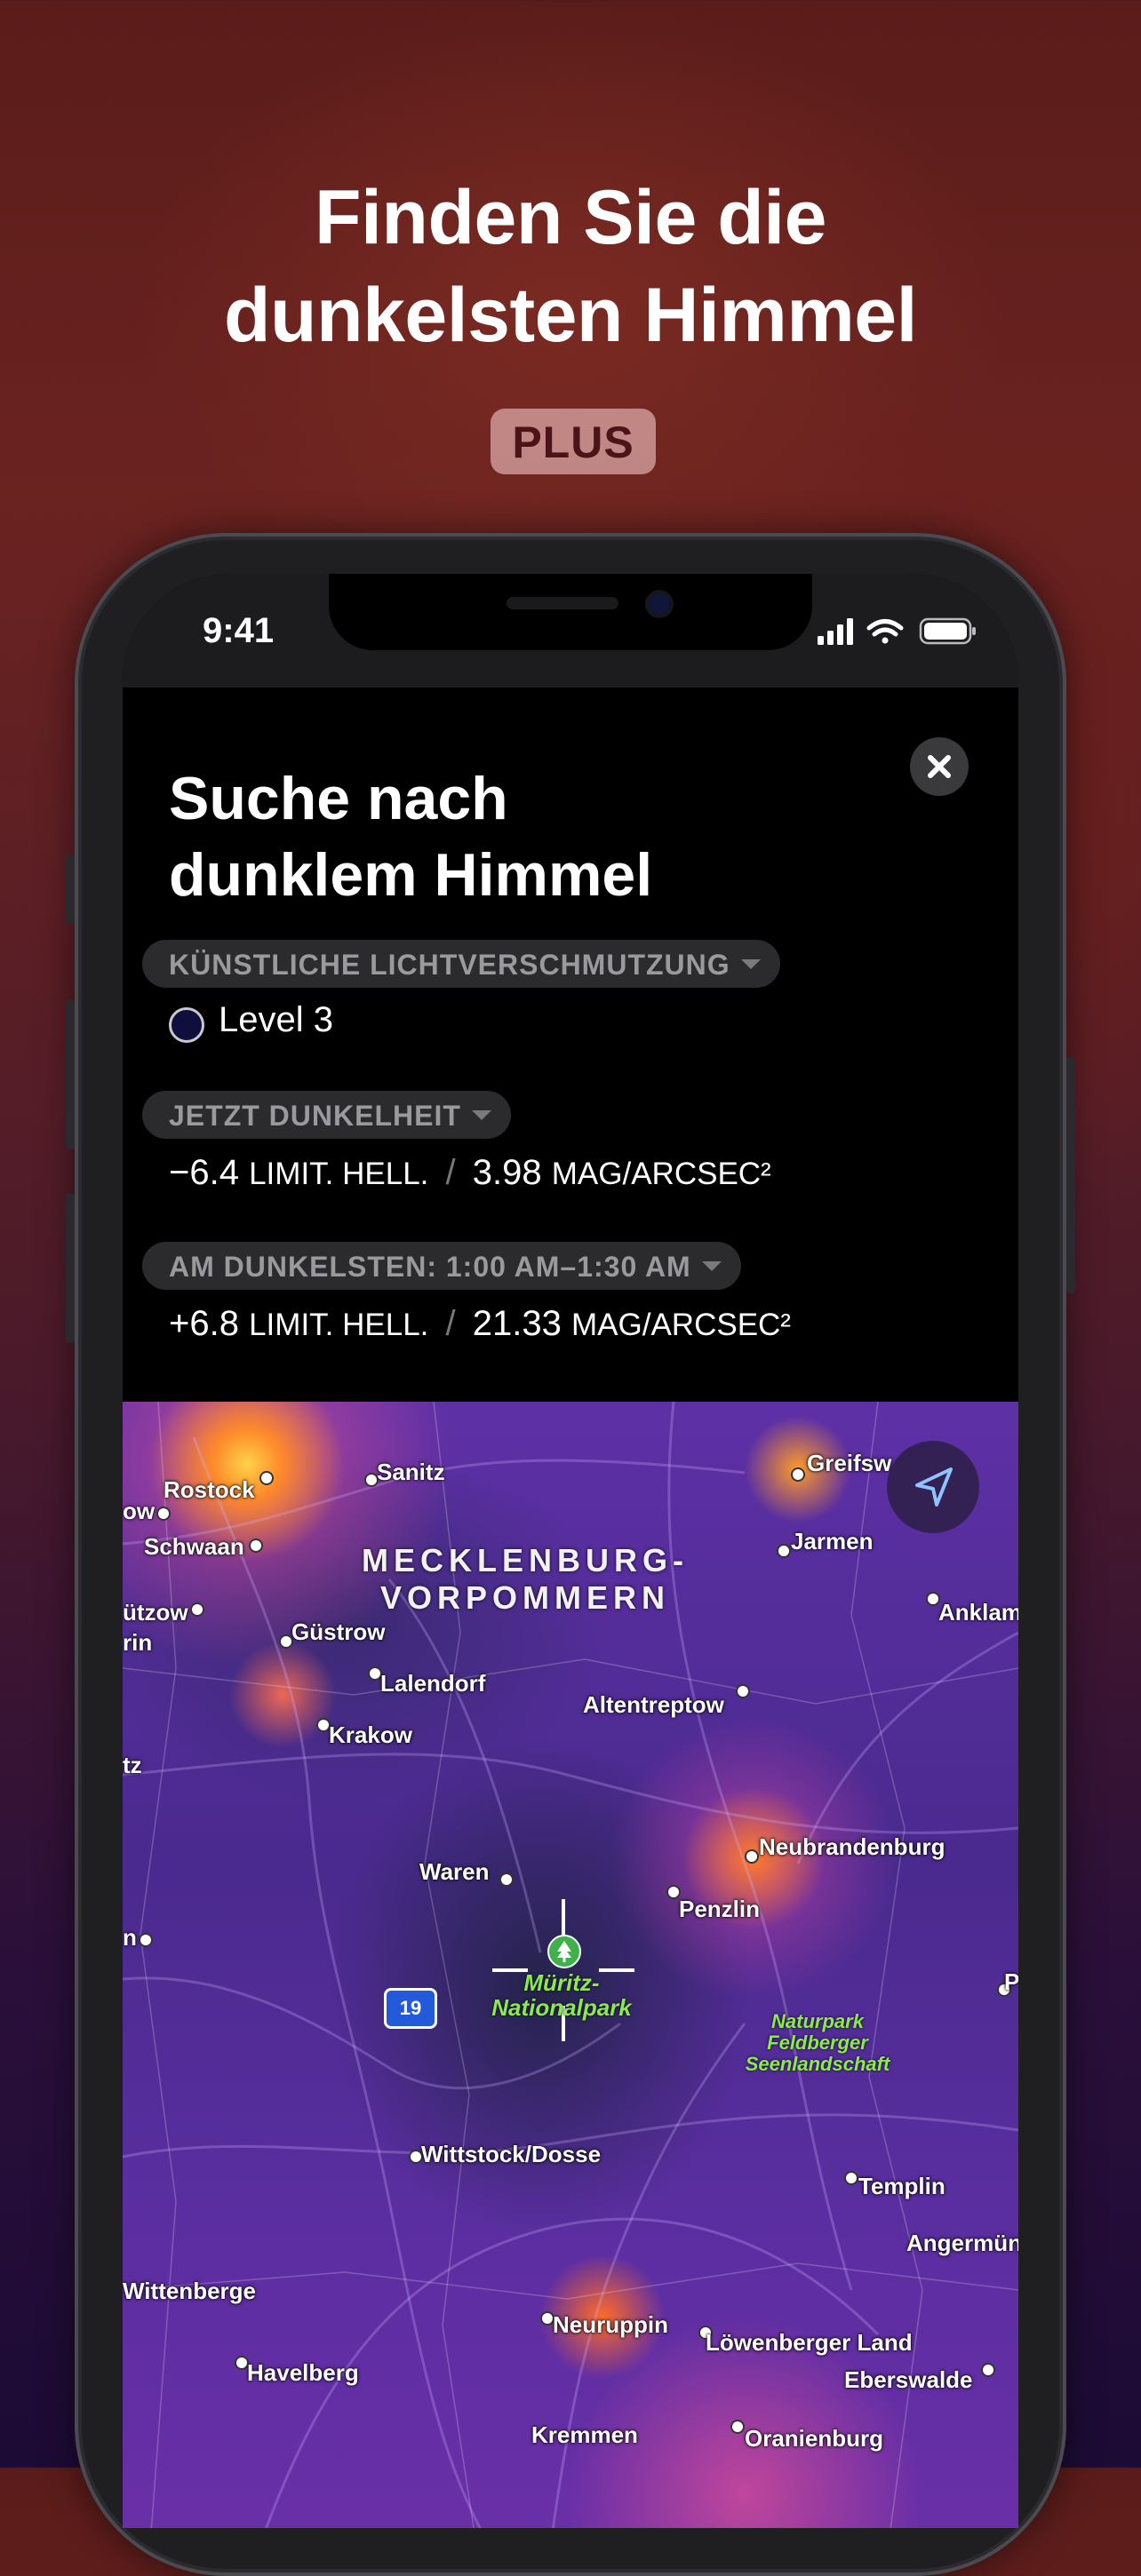 The image size is (1141, 2576). I want to click on city-neubrandenburg: Neubrandenburg, so click(852, 1847).